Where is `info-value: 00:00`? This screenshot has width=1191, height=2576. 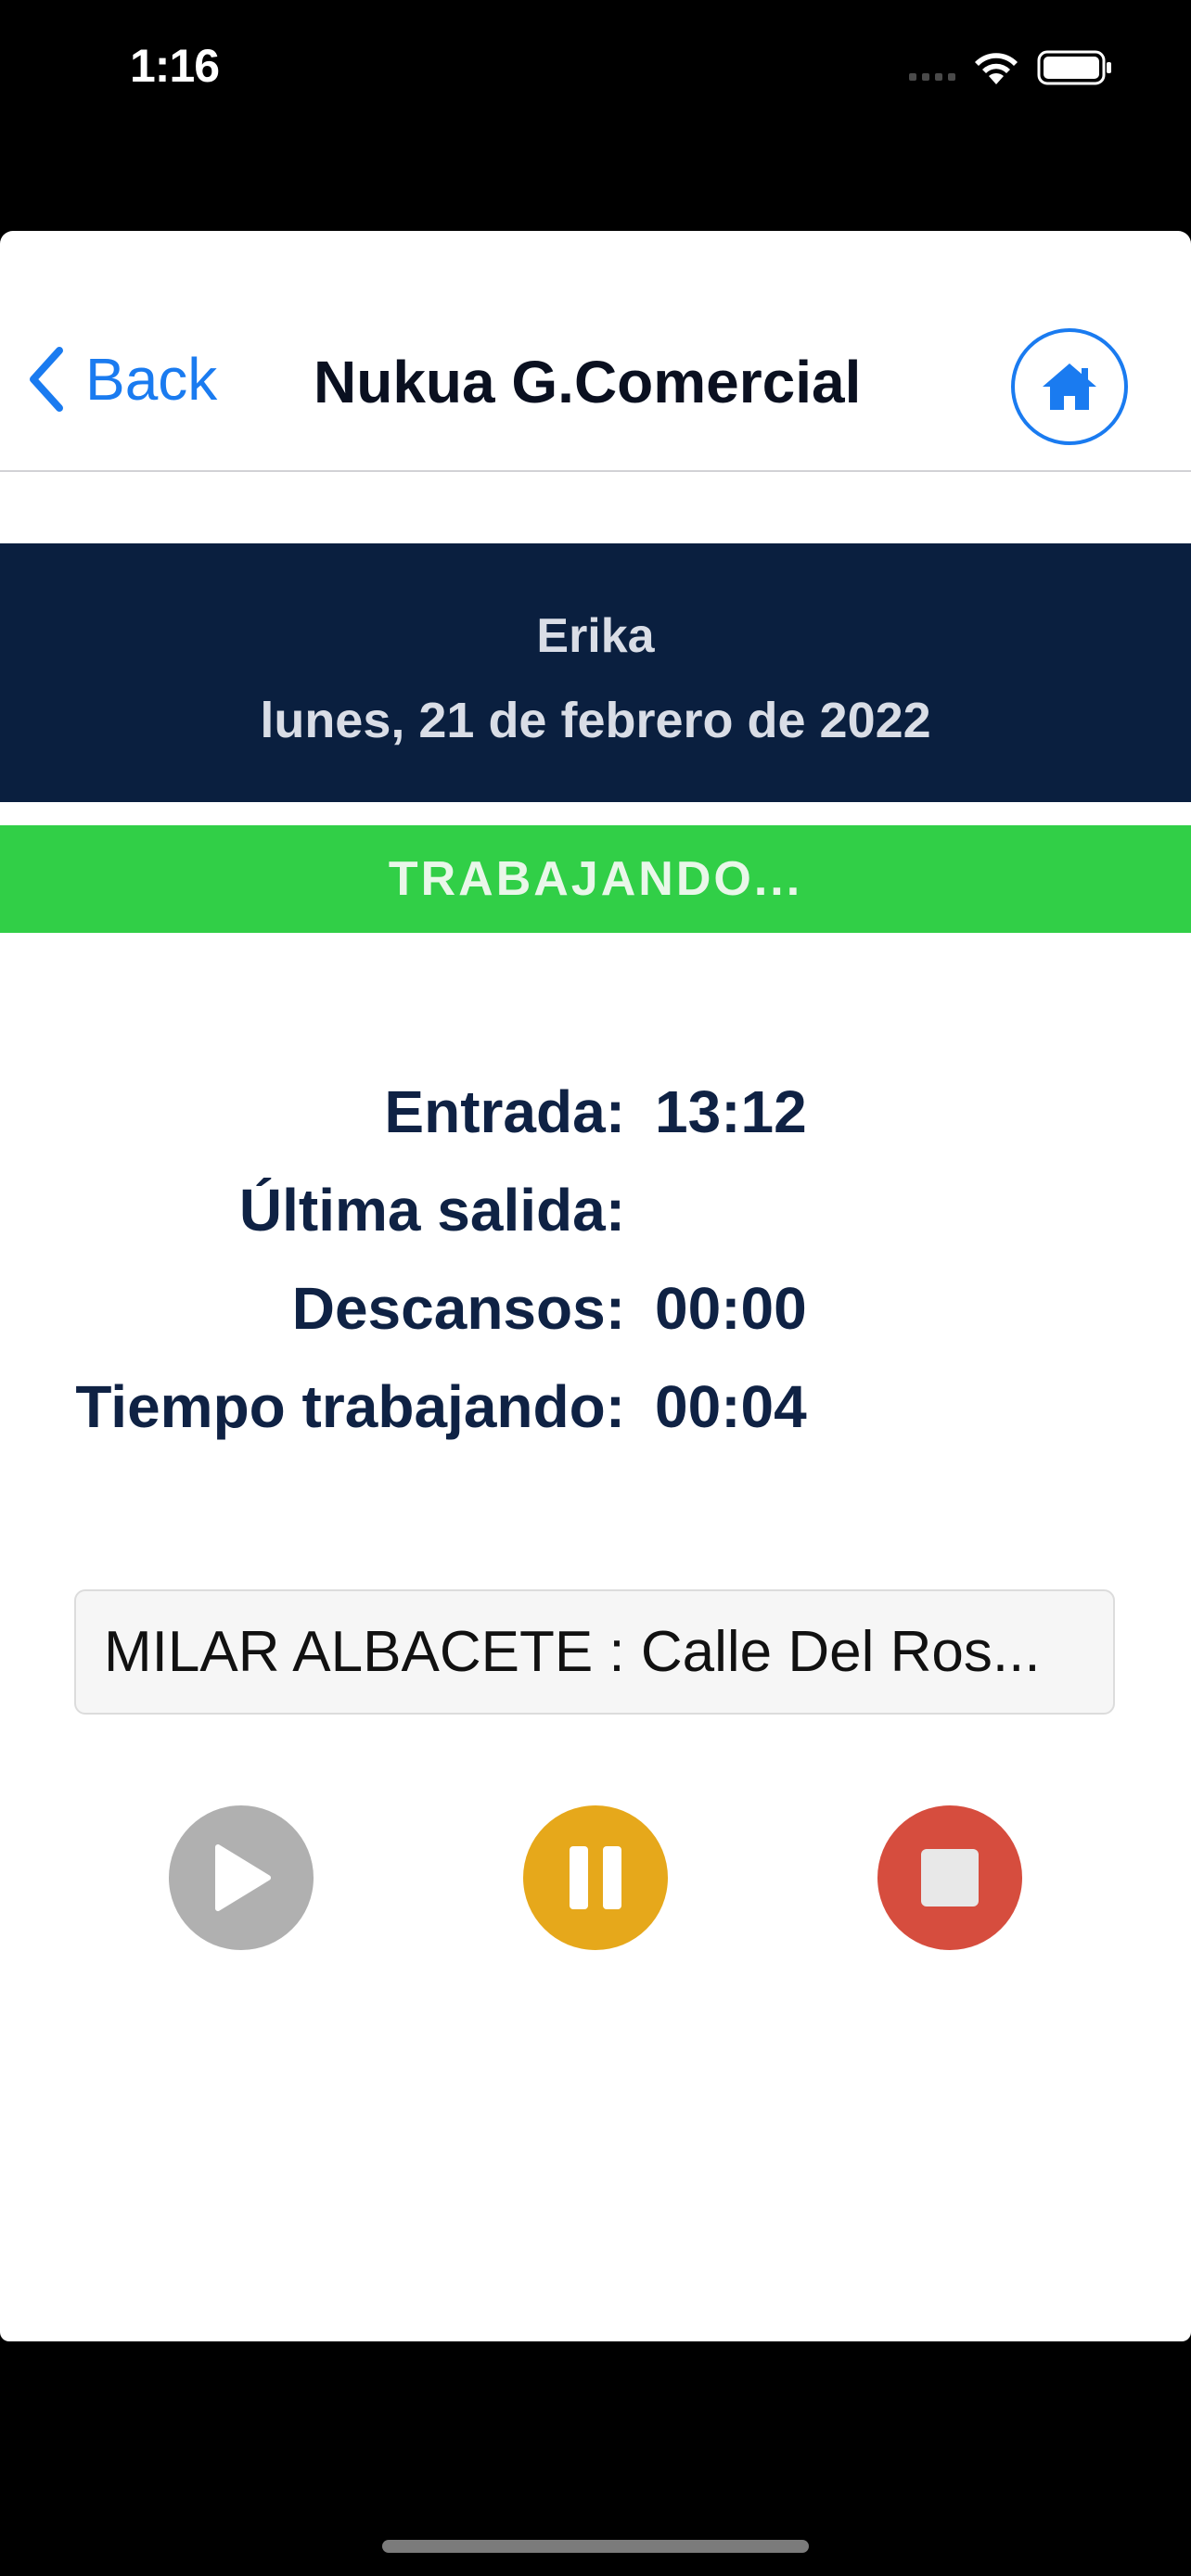
info-value: 00:00 is located at coordinates (731, 1309).